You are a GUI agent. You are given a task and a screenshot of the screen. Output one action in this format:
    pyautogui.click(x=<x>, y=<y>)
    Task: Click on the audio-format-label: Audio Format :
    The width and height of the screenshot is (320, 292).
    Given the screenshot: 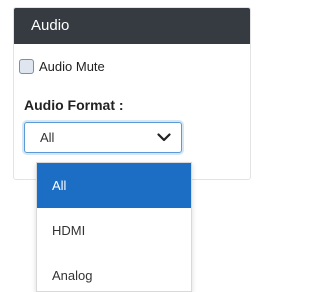 What is the action you would take?
    pyautogui.click(x=74, y=105)
    